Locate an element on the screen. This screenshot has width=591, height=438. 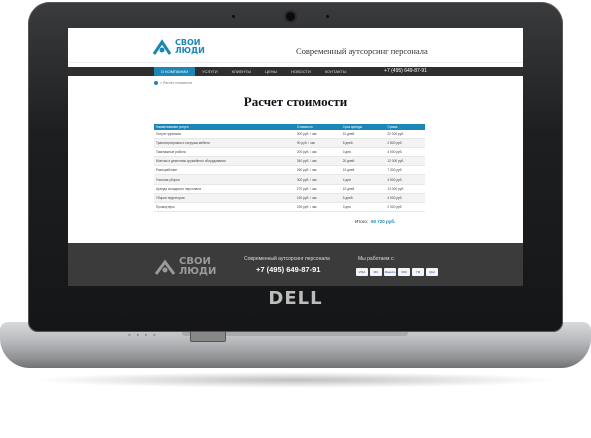
cell-service: Промоутеры is located at coordinates (224, 207).